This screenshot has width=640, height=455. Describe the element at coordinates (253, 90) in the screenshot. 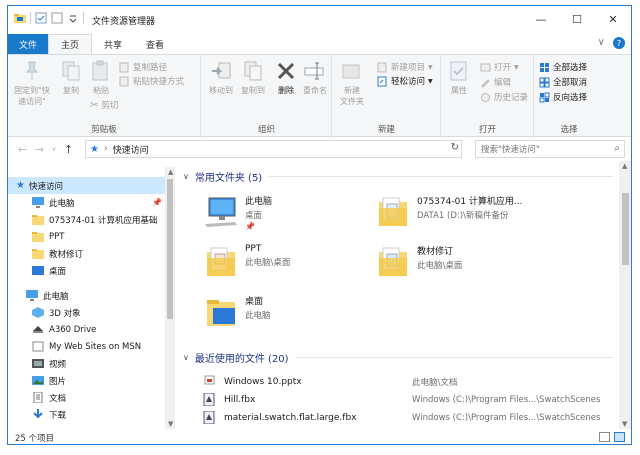

I see `copy-to-label: 复制到` at that location.